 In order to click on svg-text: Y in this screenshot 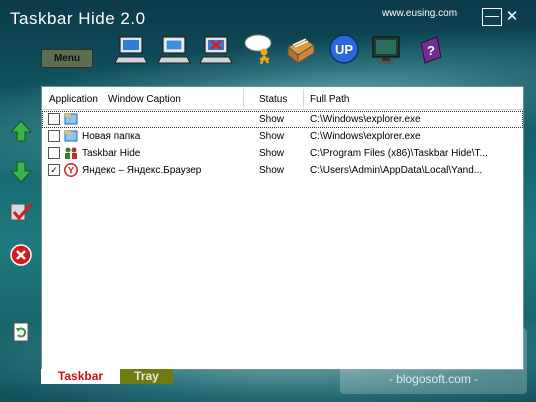, I will do `click(71, 171)`.